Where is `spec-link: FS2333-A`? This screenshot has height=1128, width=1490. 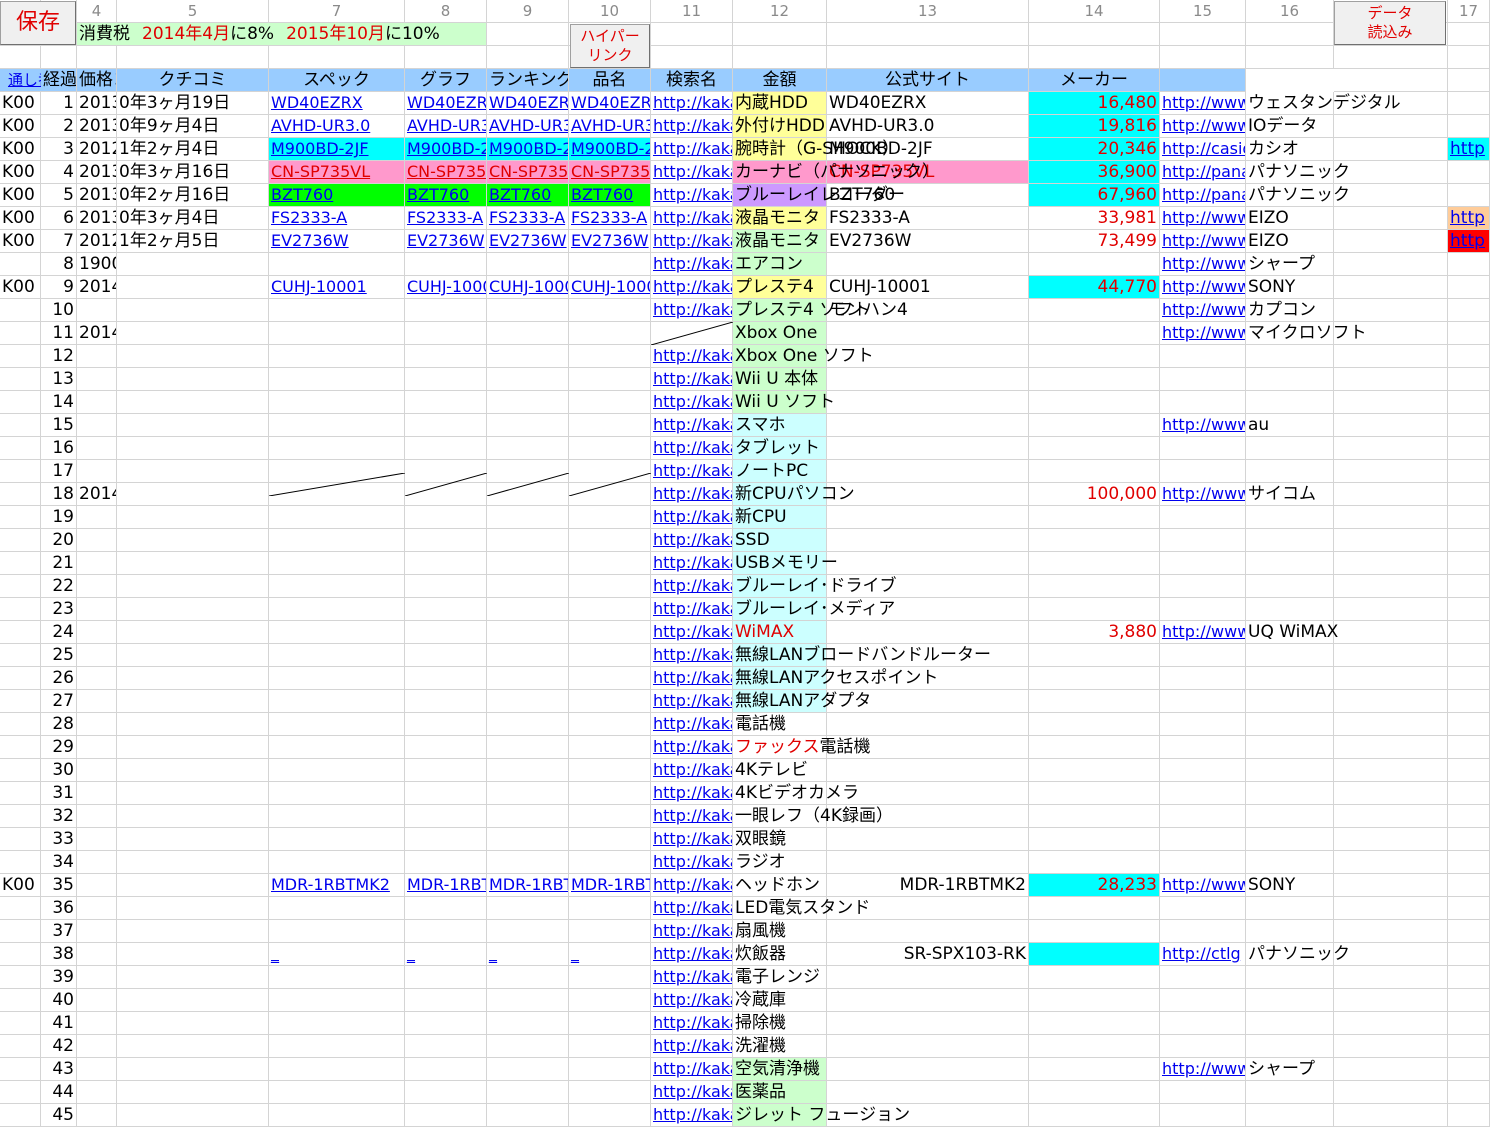 spec-link: FS2333-A is located at coordinates (528, 218).